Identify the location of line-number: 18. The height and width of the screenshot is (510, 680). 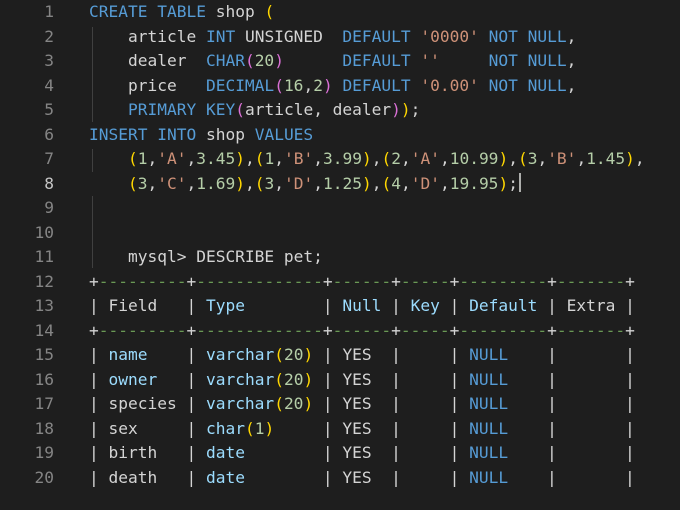
(44, 428).